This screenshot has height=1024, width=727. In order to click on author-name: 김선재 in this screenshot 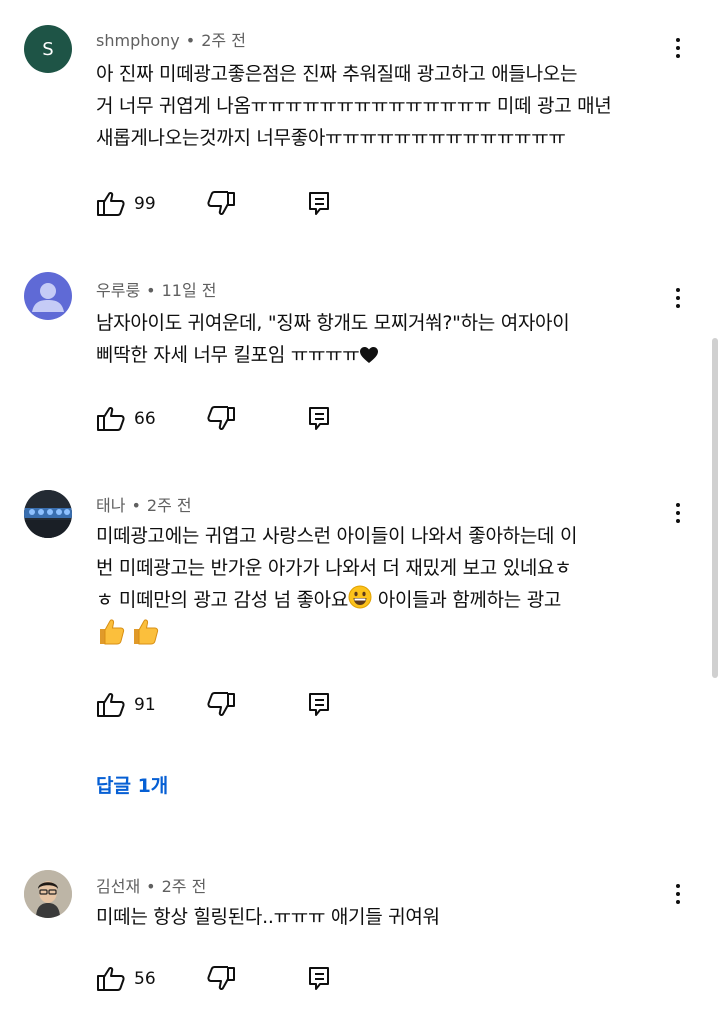, I will do `click(118, 886)`.